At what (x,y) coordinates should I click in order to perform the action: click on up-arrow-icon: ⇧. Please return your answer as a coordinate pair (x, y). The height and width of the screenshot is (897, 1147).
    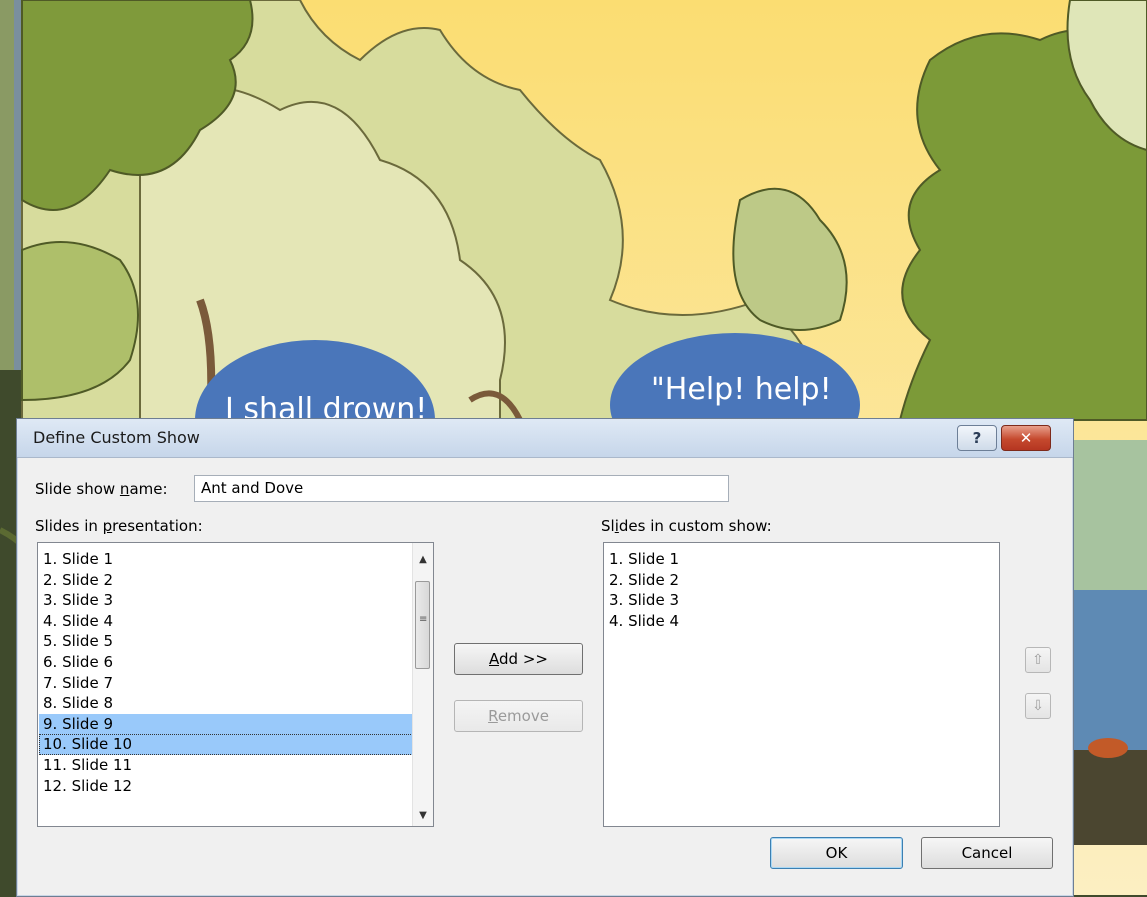
    Looking at the image, I should click on (1038, 660).